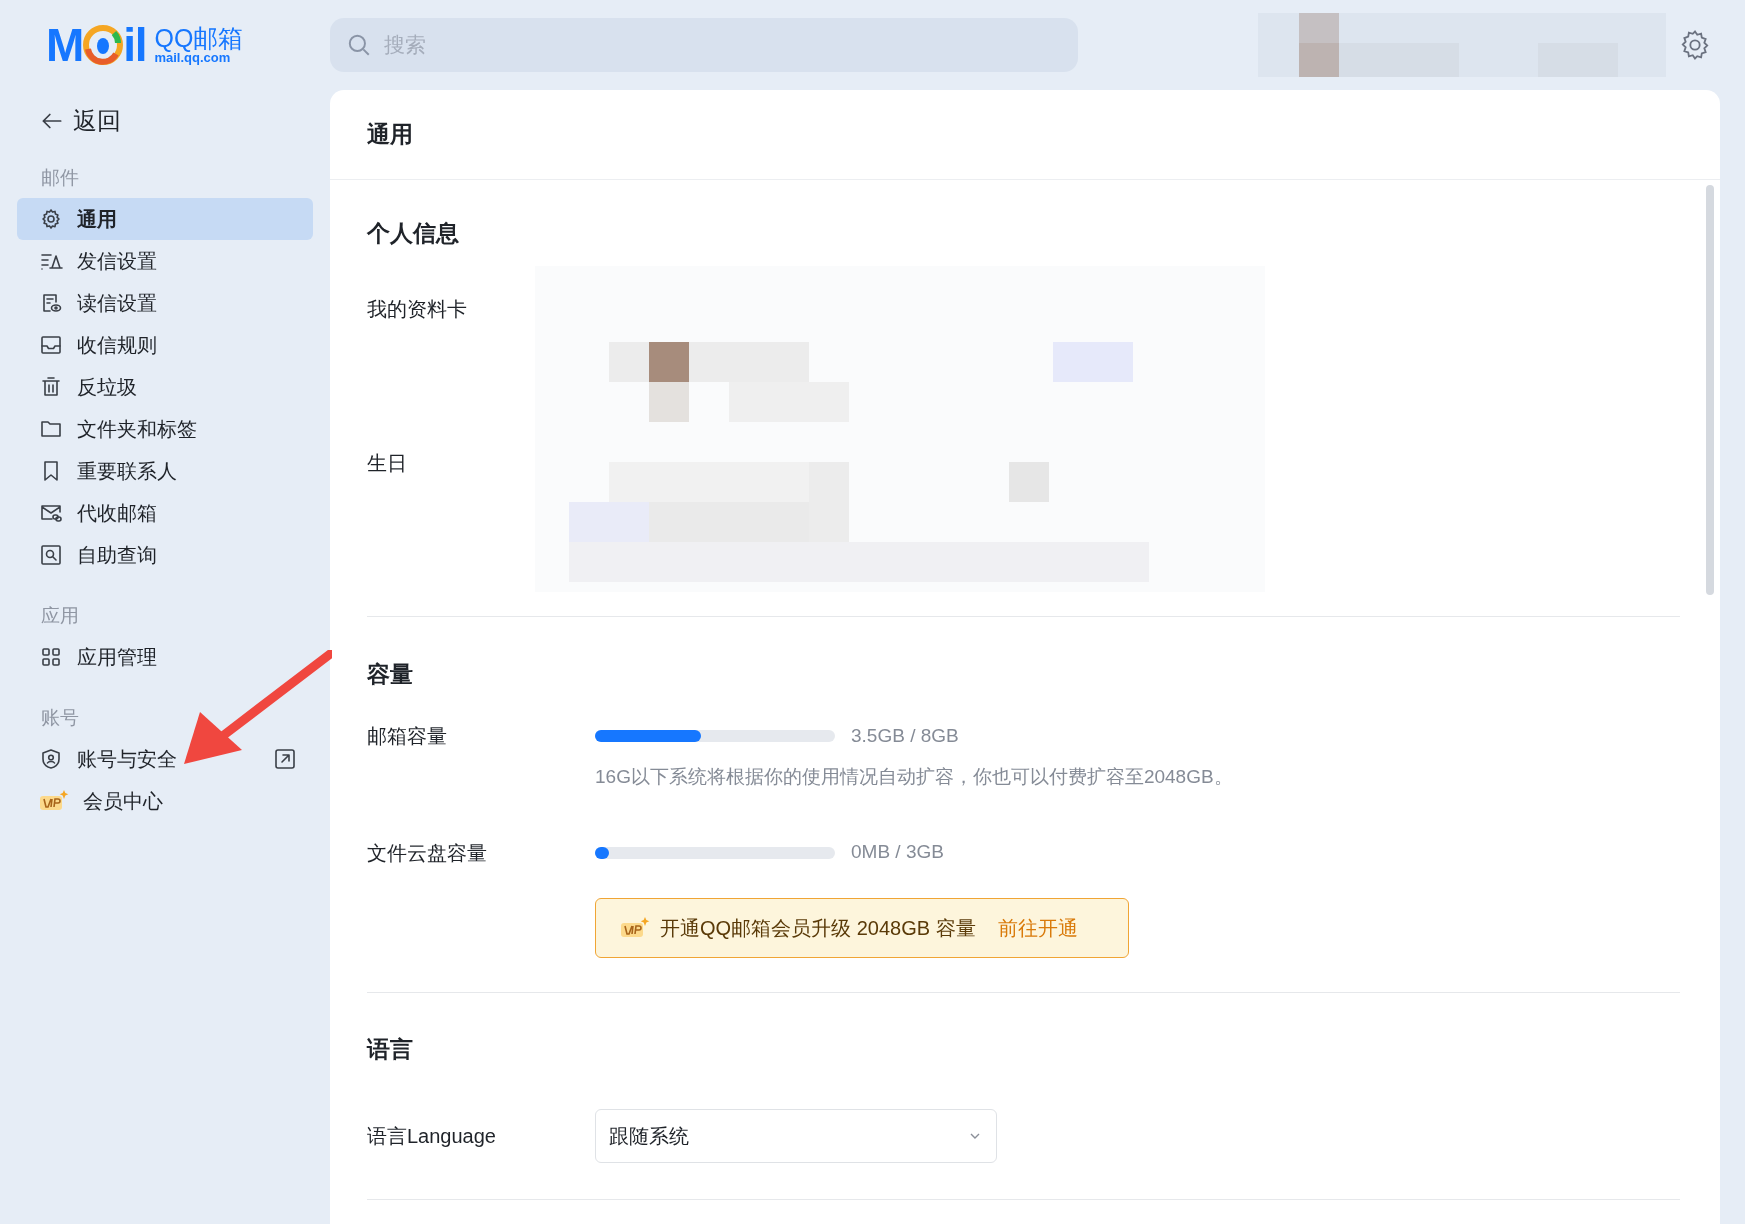 The width and height of the screenshot is (1745, 1224). What do you see at coordinates (165, 513) in the screenshot?
I see `sidebar-item: 代收邮箱` at bounding box center [165, 513].